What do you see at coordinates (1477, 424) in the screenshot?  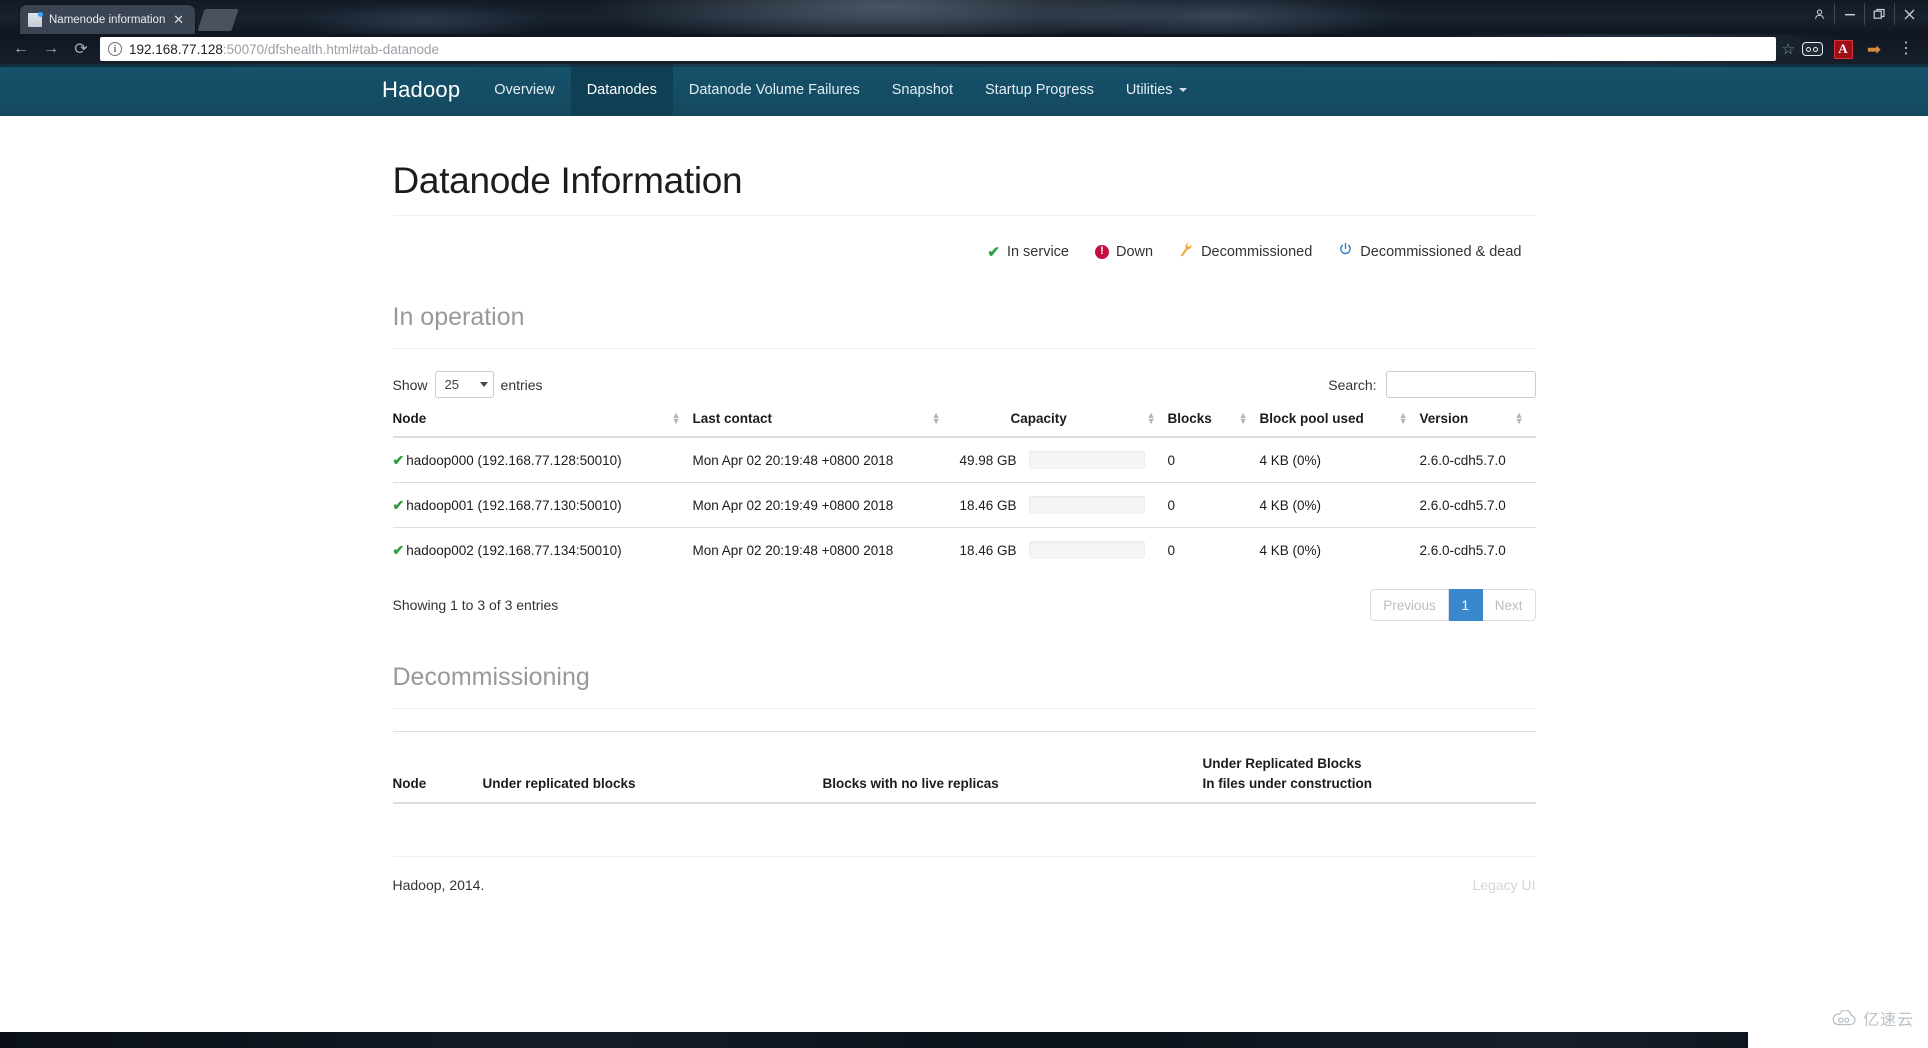 I see `th-version: Version ▲ ▼` at bounding box center [1477, 424].